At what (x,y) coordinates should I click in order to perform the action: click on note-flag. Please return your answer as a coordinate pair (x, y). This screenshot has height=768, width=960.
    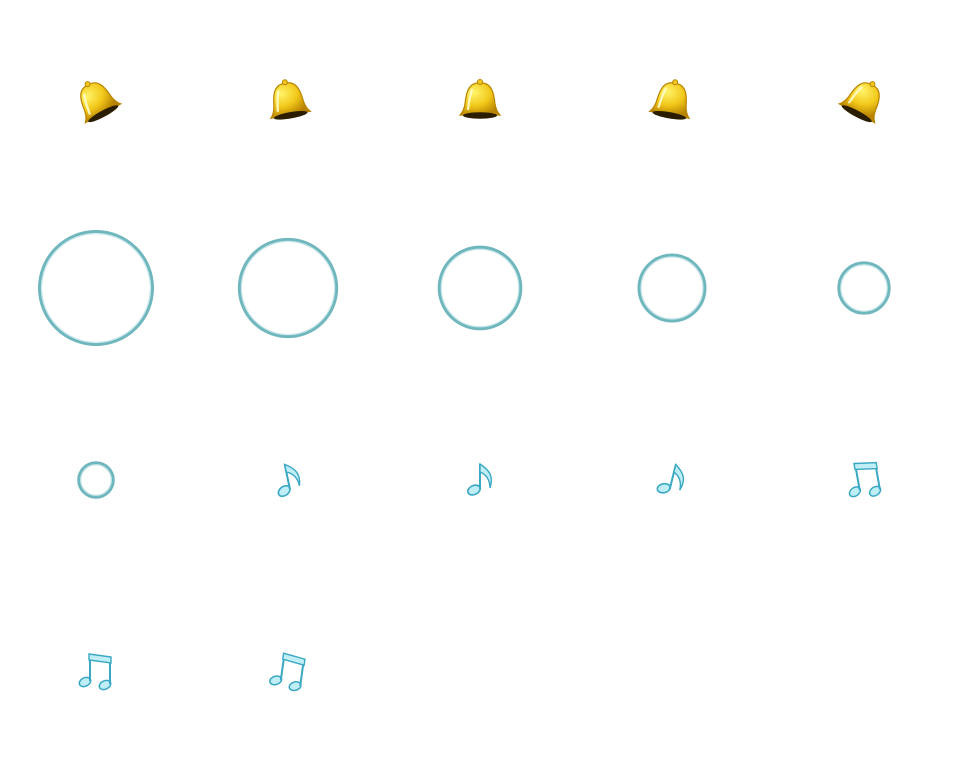
    Looking at the image, I should click on (486, 475).